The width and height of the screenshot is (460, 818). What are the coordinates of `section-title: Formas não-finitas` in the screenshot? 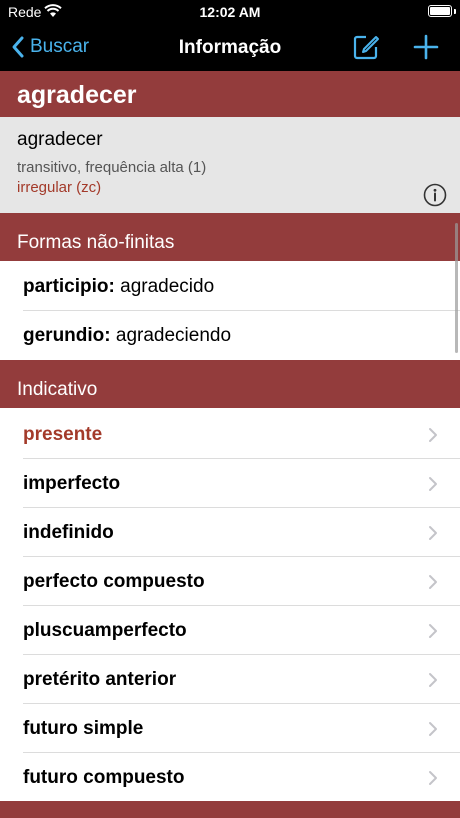 It's located at (96, 242).